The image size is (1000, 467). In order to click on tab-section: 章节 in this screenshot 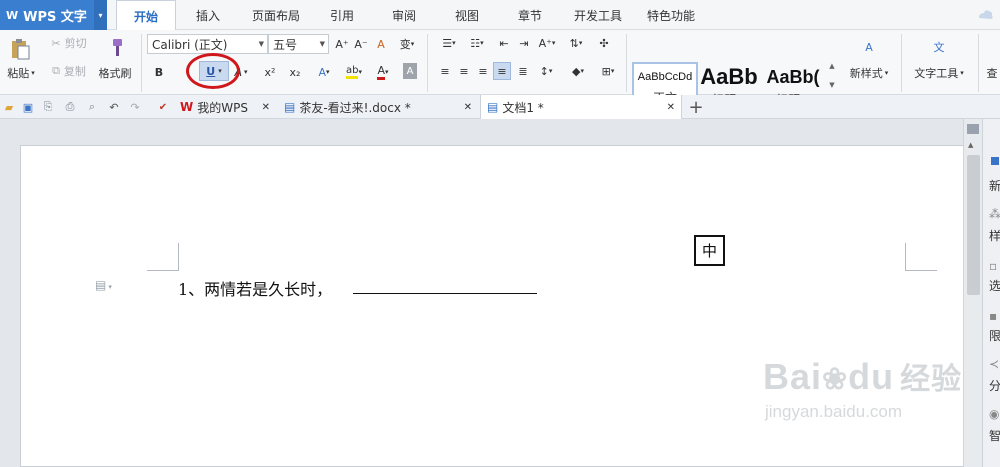, I will do `click(530, 15)`.